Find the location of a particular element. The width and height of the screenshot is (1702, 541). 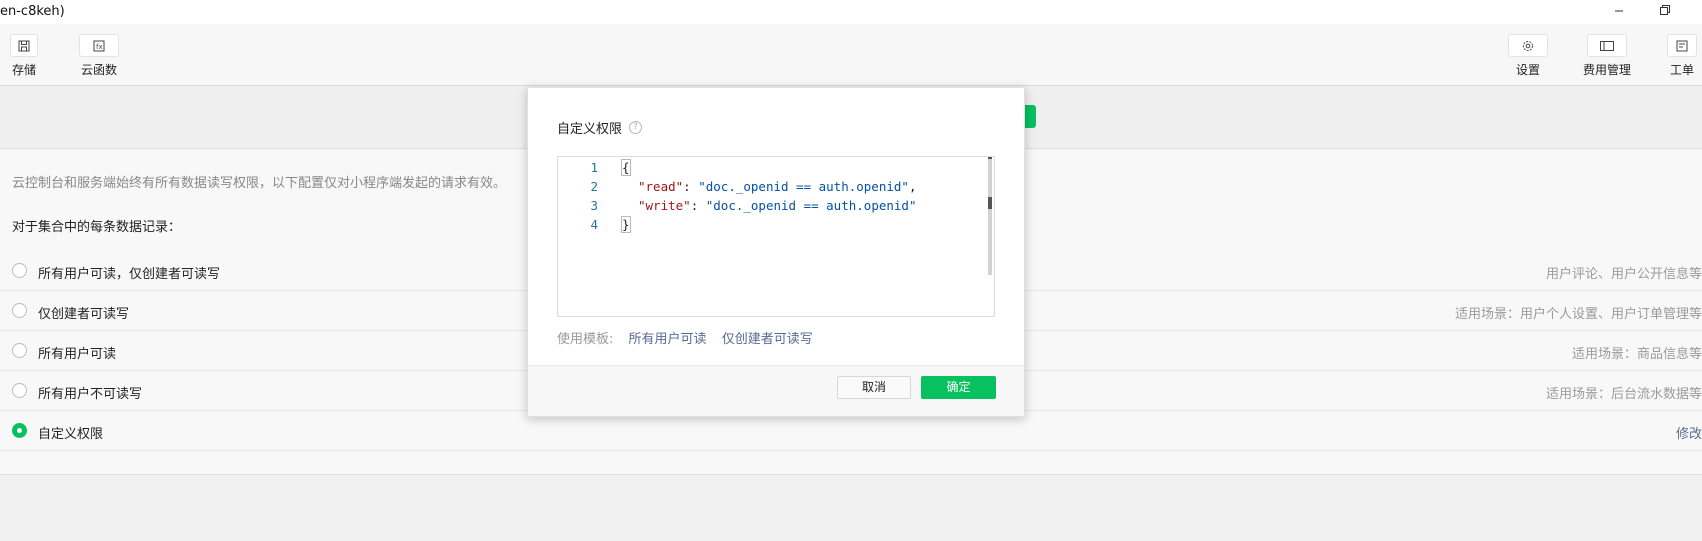

option-label: 所有用户可读 is located at coordinates (77, 354).